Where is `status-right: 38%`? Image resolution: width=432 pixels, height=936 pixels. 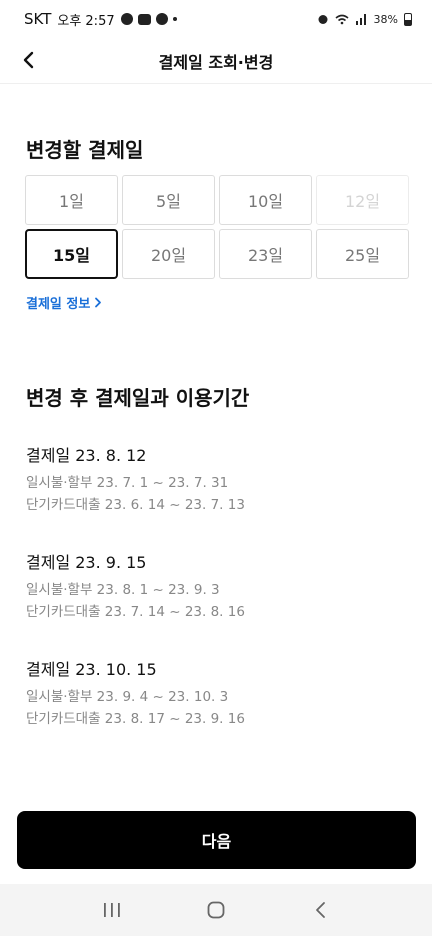
status-right: 38% is located at coordinates (364, 19).